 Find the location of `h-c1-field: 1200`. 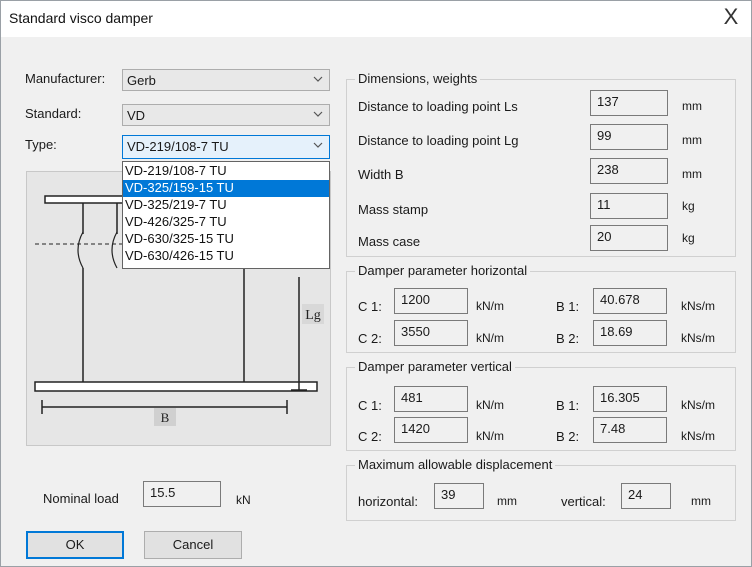

h-c1-field: 1200 is located at coordinates (431, 301).